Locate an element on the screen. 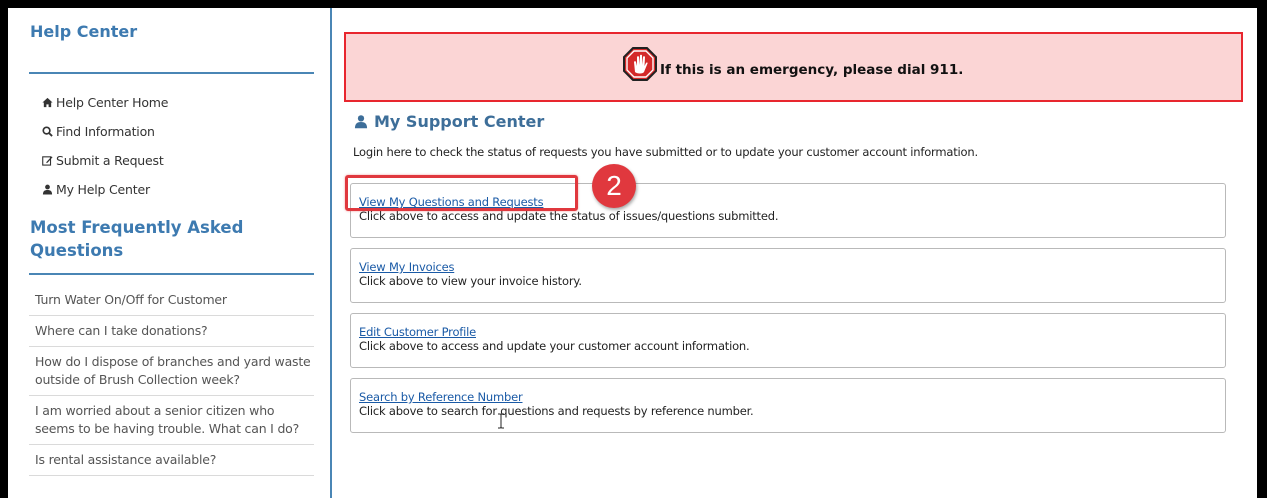 This screenshot has width=1267, height=498. faq-divider is located at coordinates (171, 274).